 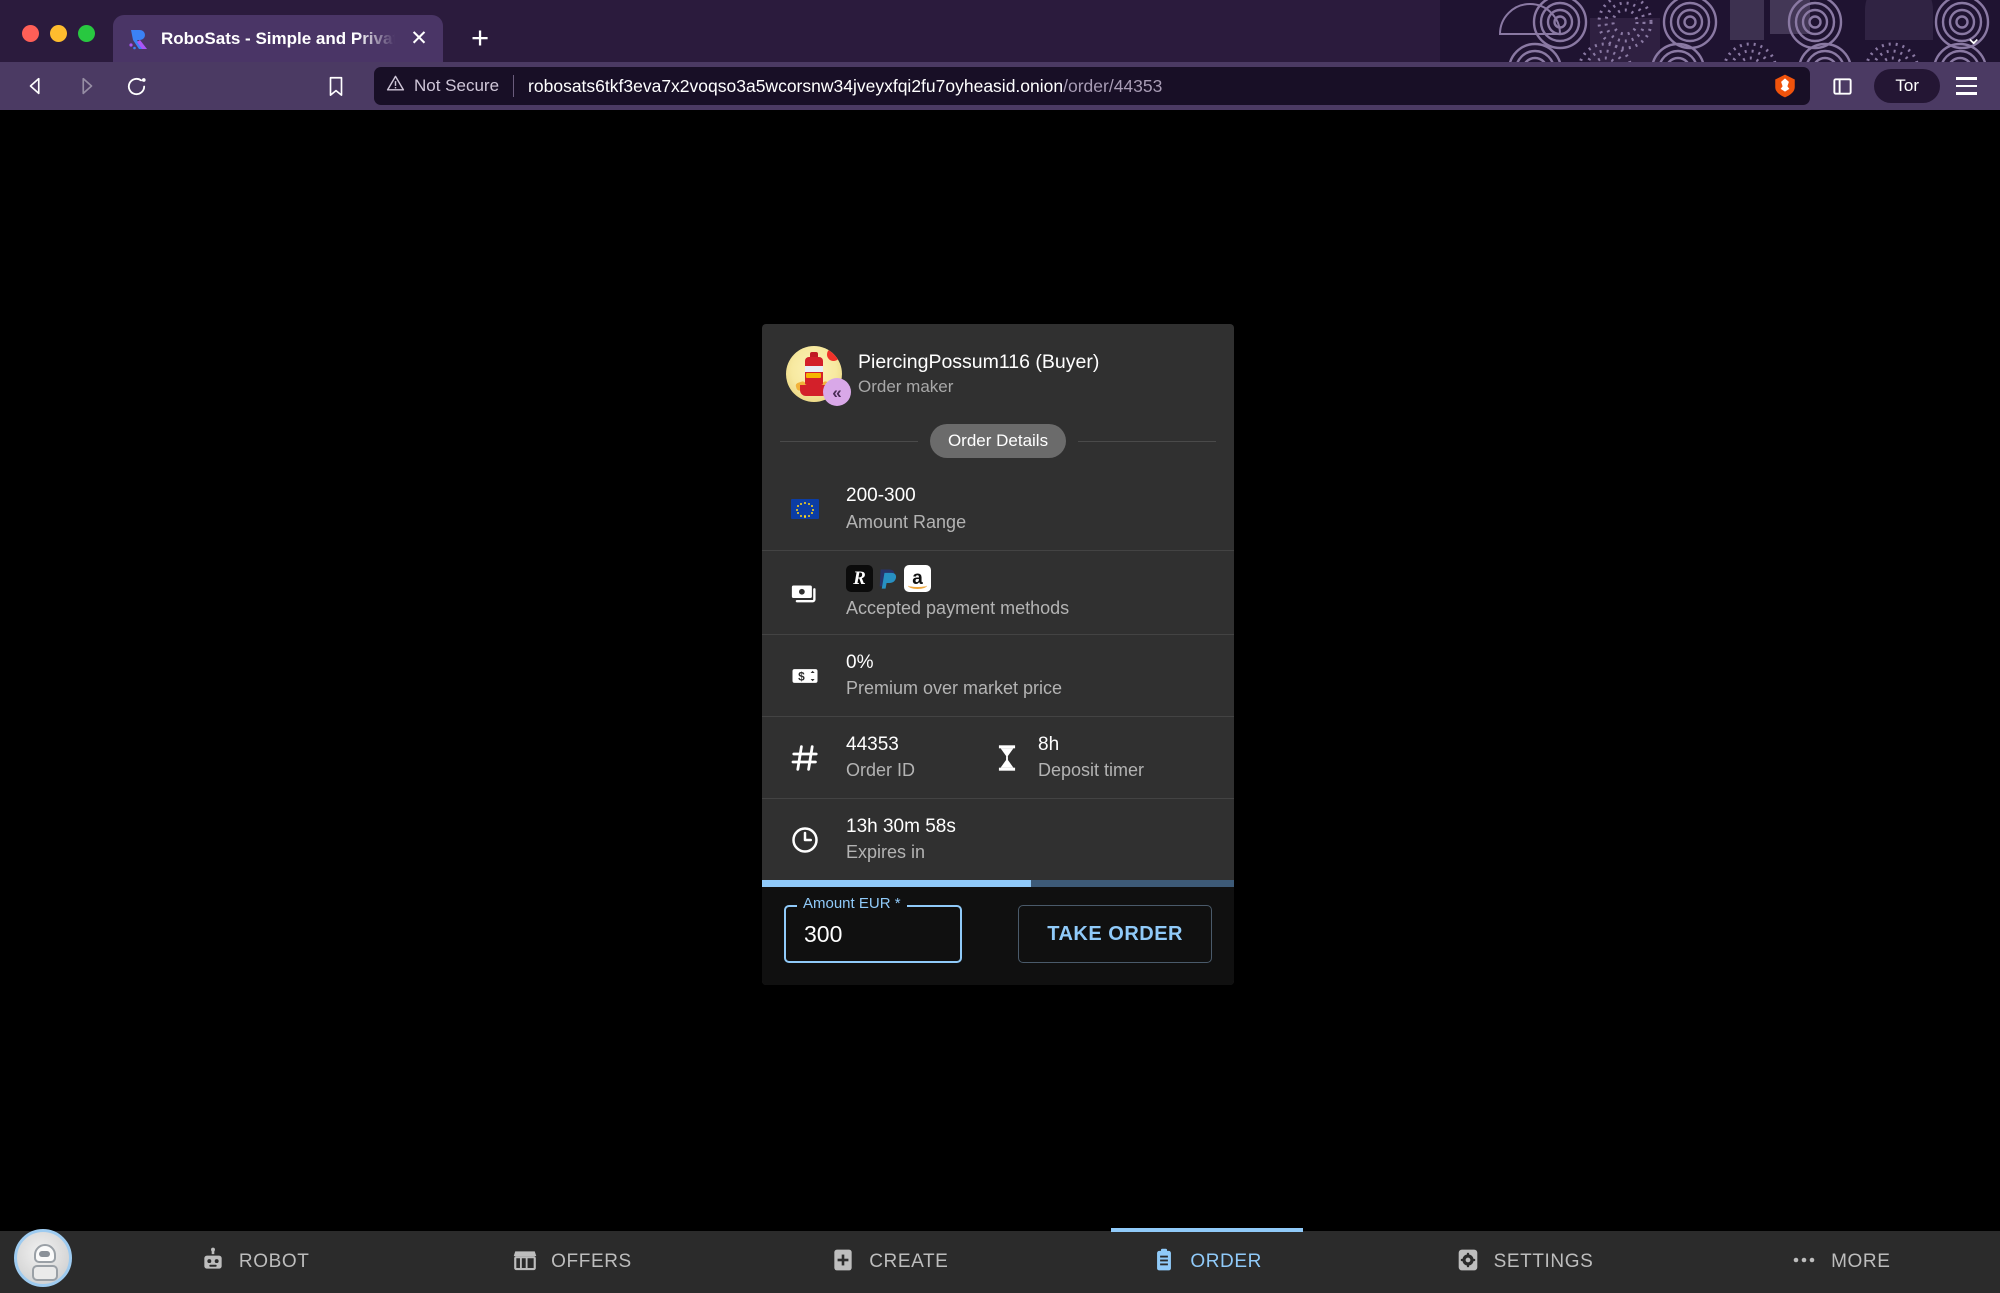 I want to click on hash-icon, so click(x=805, y=758).